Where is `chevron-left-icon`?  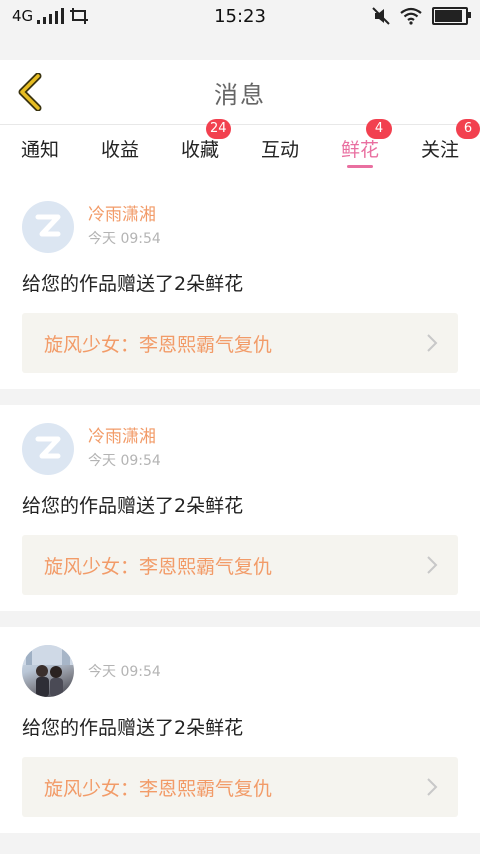
chevron-left-icon is located at coordinates (30, 92).